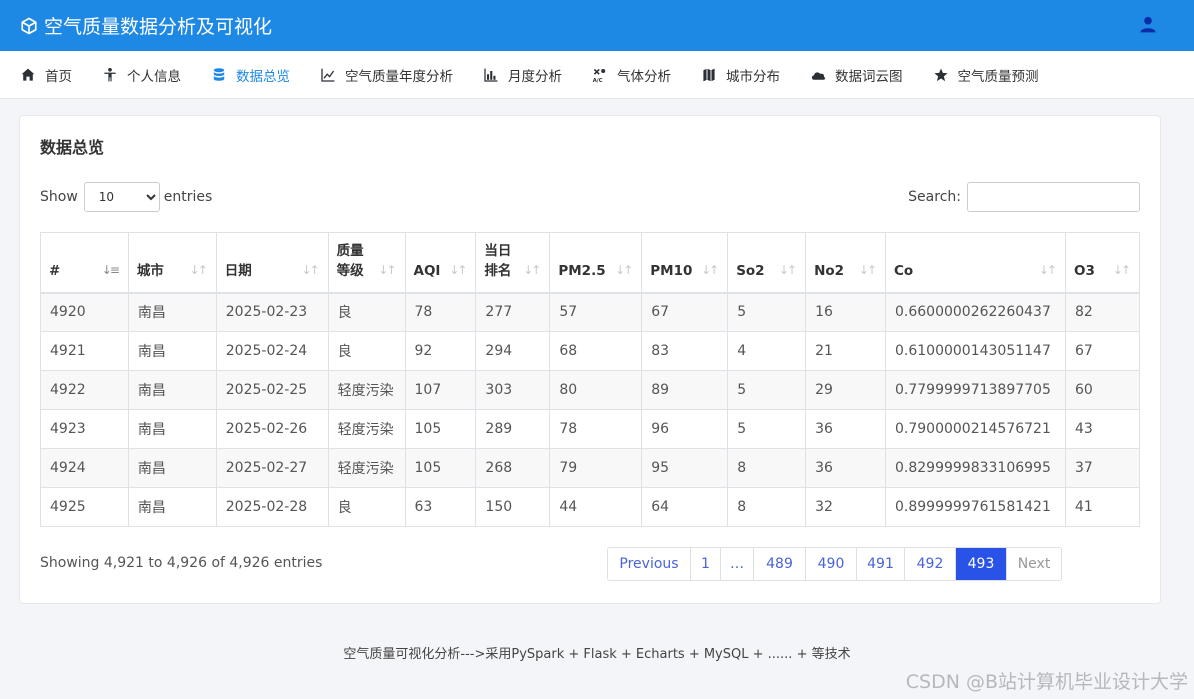  Describe the element at coordinates (121, 197) in the screenshot. I see `page-length-select: 10` at that location.